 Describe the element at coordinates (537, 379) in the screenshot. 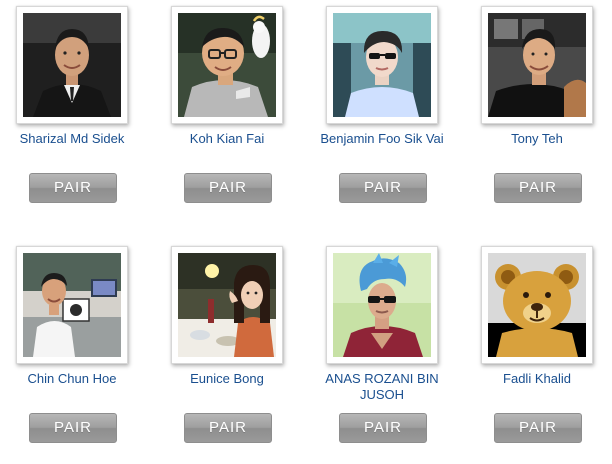

I see `person-name: Fadli Khalid` at that location.